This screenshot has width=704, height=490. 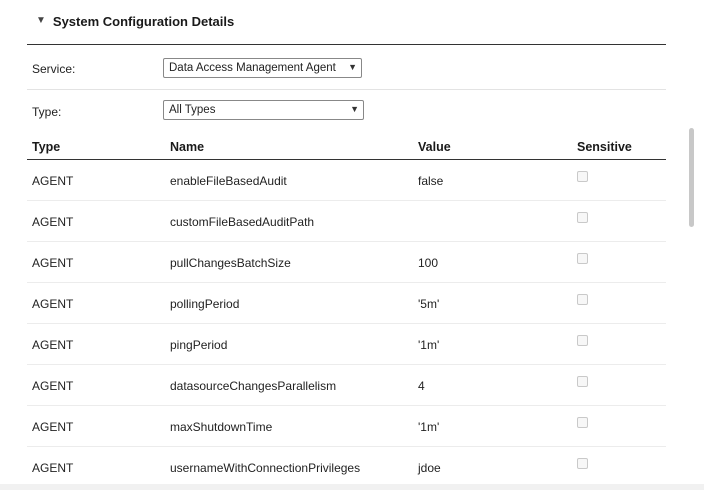 I want to click on table-row: AGENT datasourceChangesParallelism 4, so click(x=346, y=385).